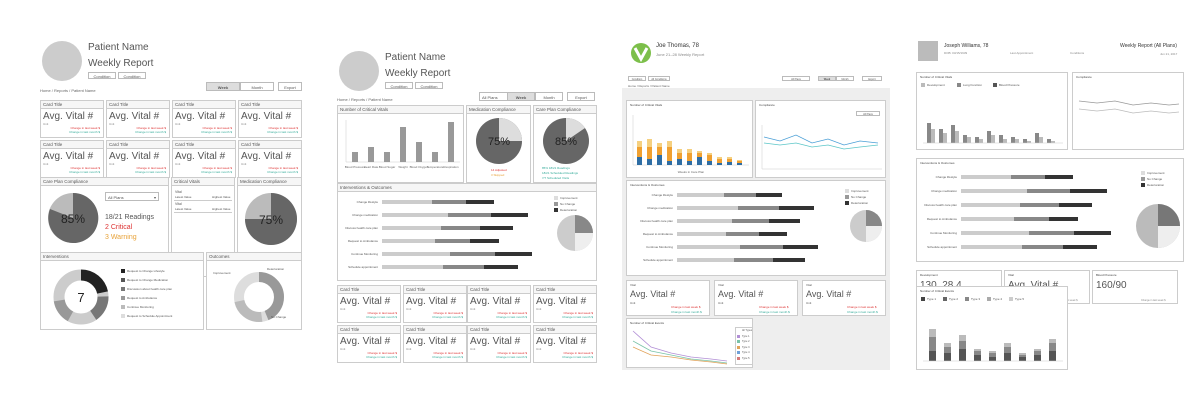 Image resolution: width=1200 pixels, height=400 pixels. Describe the element at coordinates (81, 297) in the screenshot. I see `interventions-donut: 7` at that location.